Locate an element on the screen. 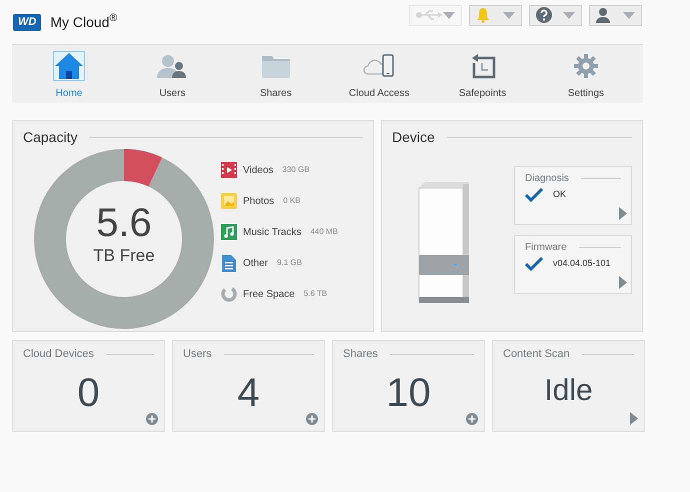 This screenshot has height=492, width=690. nav-tab: Cloud Access is located at coordinates (379, 74).